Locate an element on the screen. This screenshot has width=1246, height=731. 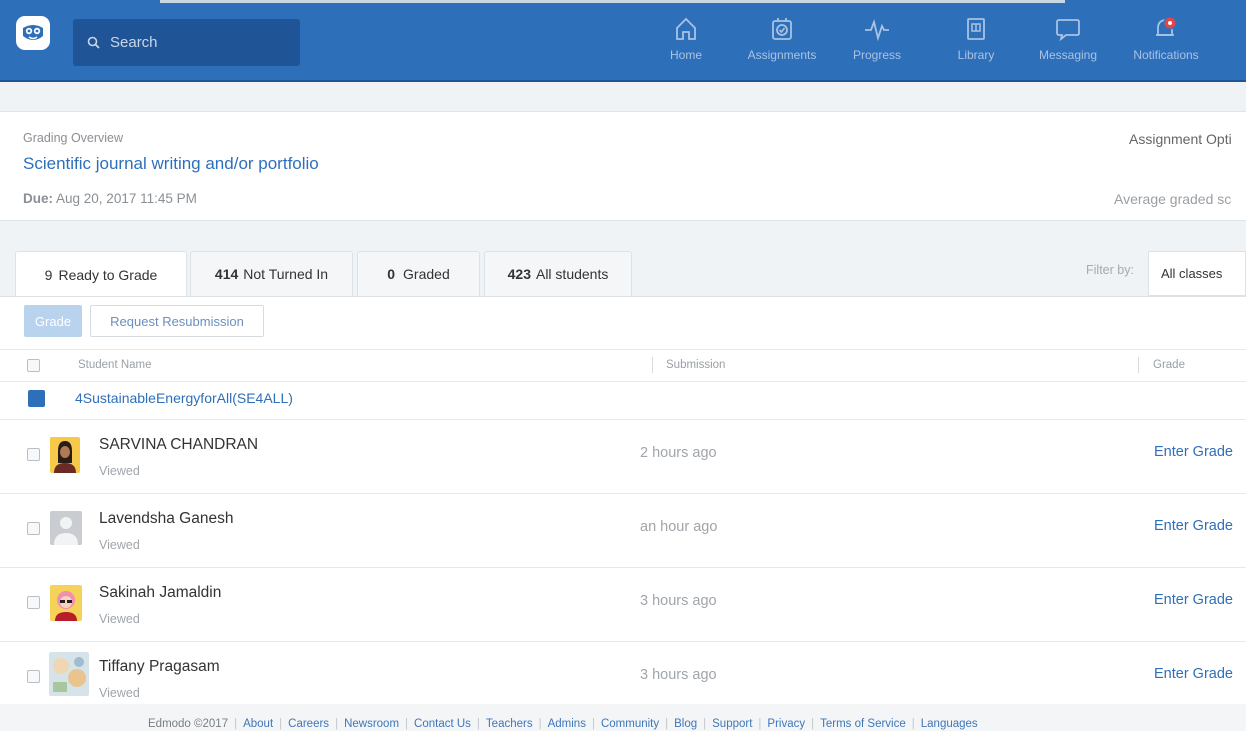
class-color-icon is located at coordinates (36, 398).